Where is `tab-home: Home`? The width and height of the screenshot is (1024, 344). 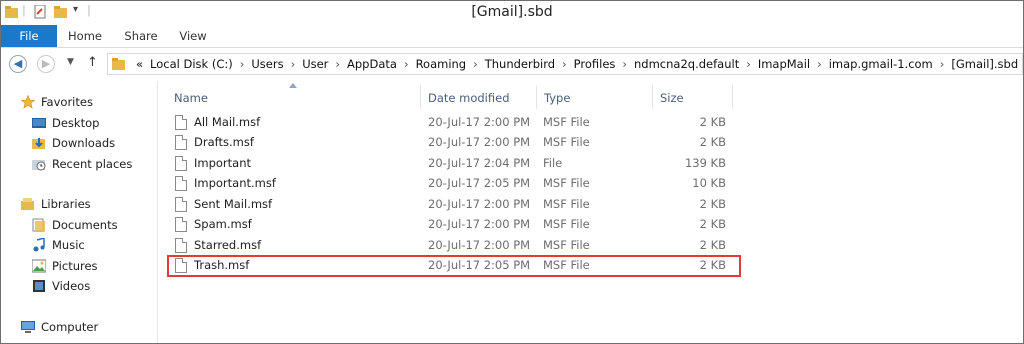 tab-home: Home is located at coordinates (85, 36).